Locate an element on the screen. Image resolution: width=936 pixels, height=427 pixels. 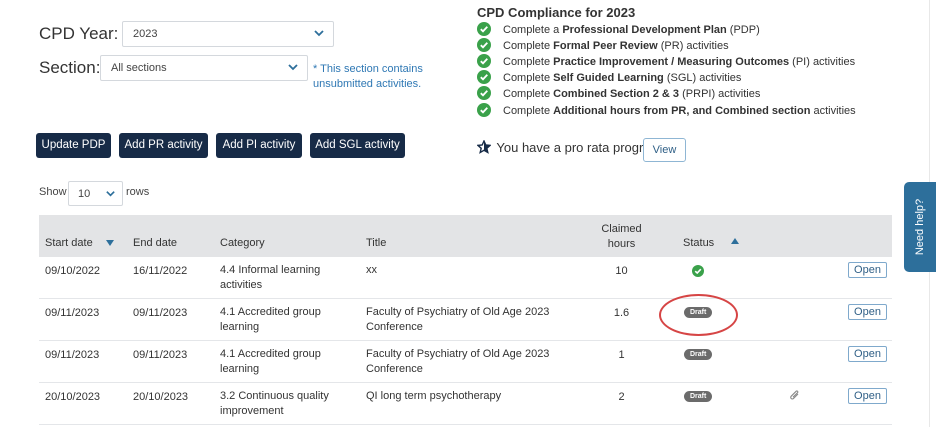
cell-claimed-hours: 10 is located at coordinates (621, 271).